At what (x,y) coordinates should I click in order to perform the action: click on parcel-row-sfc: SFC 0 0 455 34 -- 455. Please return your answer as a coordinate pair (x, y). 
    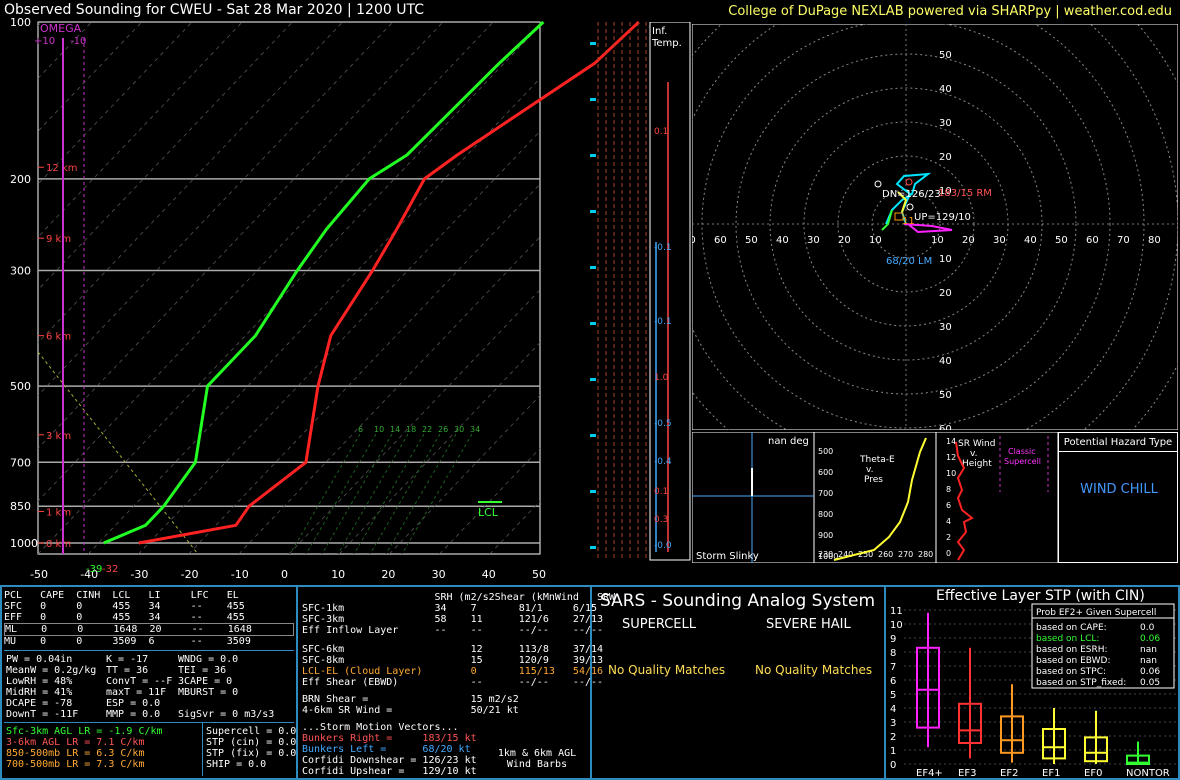
    Looking at the image, I should click on (149, 606).